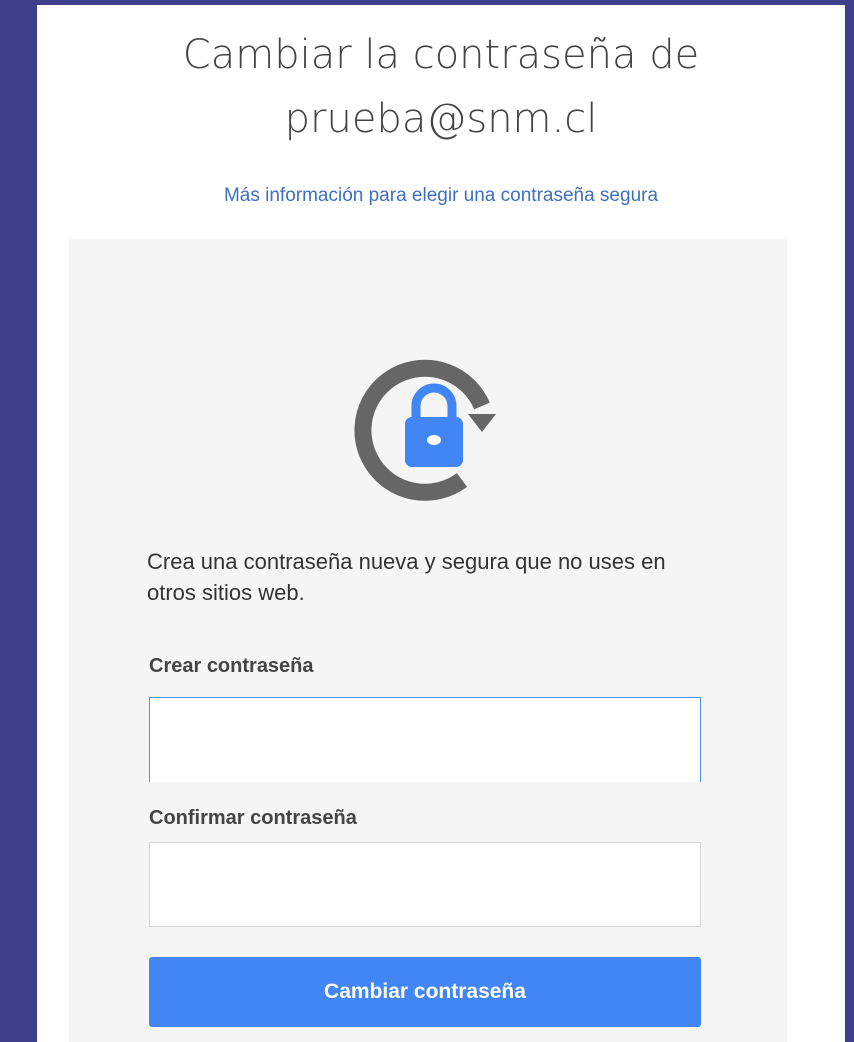  What do you see at coordinates (441, 87) in the screenshot?
I see `page-title: Cambiar la contraseña de prueba@snm.cl` at bounding box center [441, 87].